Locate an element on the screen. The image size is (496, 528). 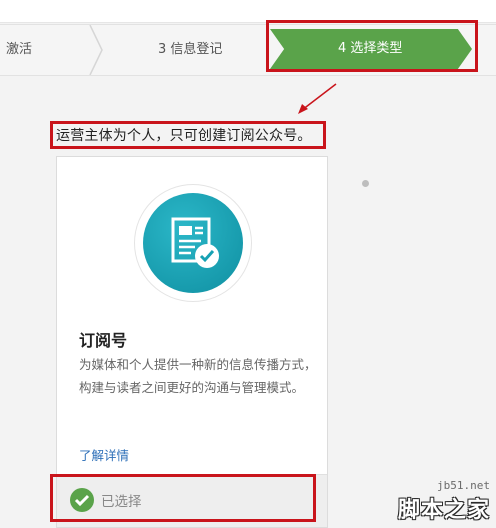
card-title: 订阅号 is located at coordinates (103, 340).